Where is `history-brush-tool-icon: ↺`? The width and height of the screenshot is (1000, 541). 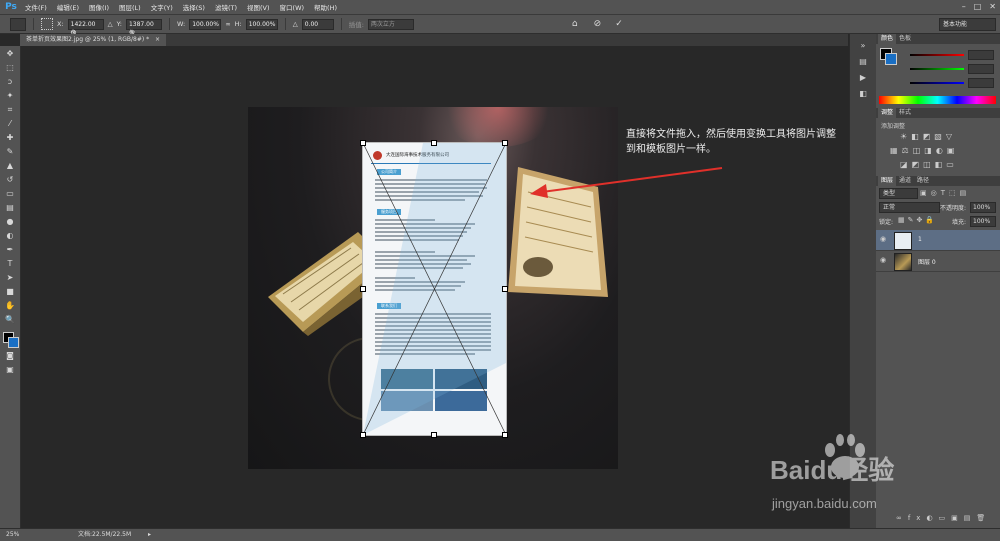 history-brush-tool-icon: ↺ is located at coordinates (10, 180).